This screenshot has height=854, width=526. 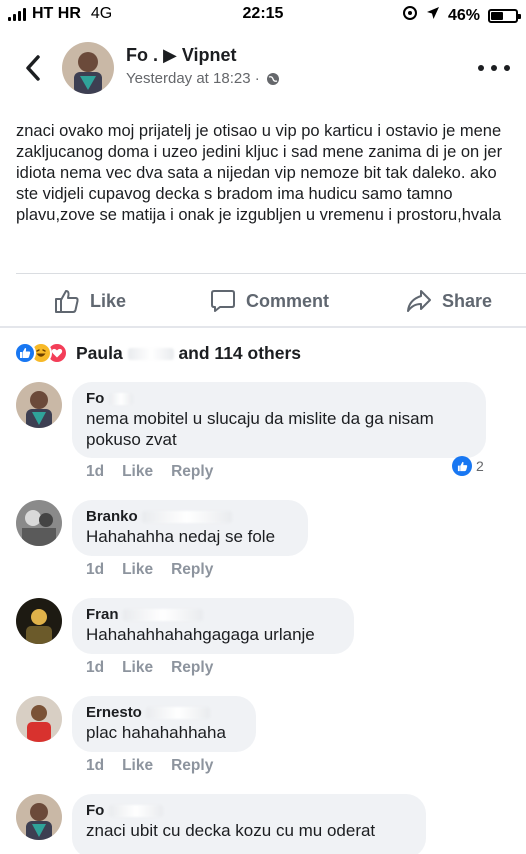 I want to click on comment-button: Comment, so click(x=269, y=301).